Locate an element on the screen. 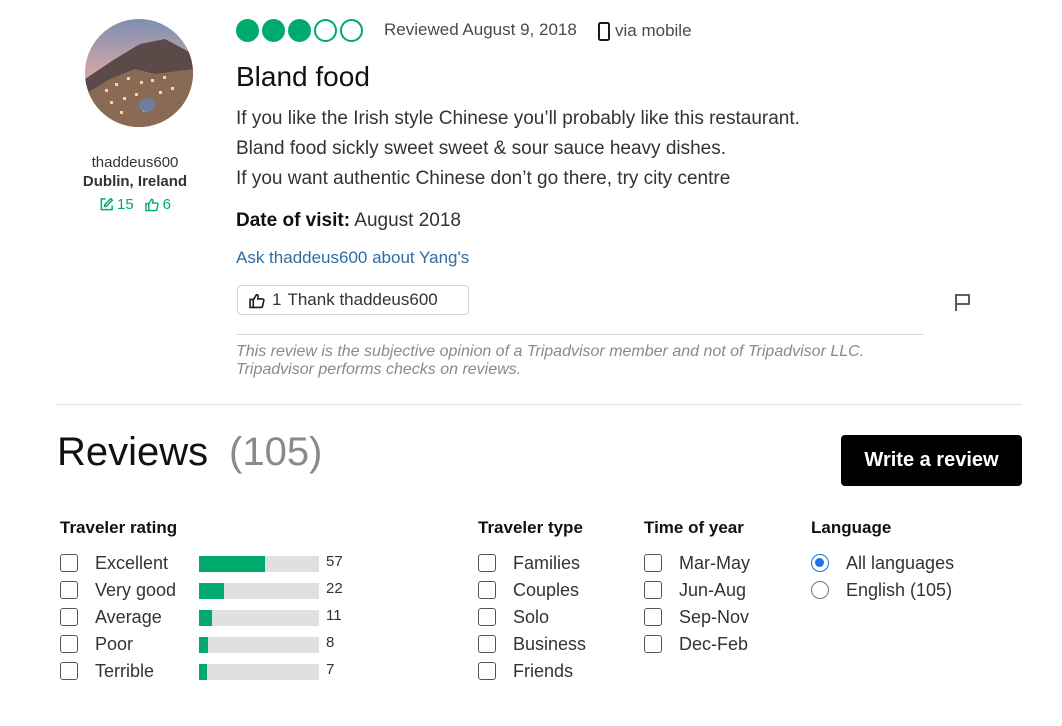  review-title: Bland food is located at coordinates (303, 77).